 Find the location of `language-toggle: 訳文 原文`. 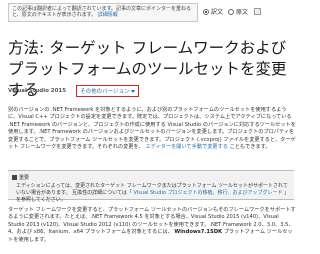

language-toggle: 訳文 原文 is located at coordinates (232, 11).